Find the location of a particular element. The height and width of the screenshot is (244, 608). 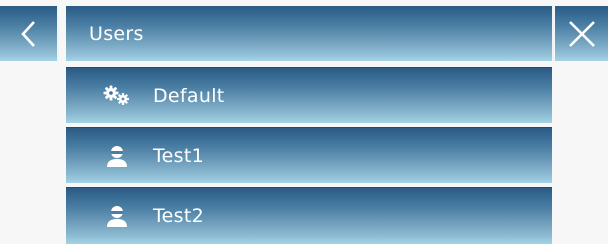

chevron-left-icon is located at coordinates (27, 33).